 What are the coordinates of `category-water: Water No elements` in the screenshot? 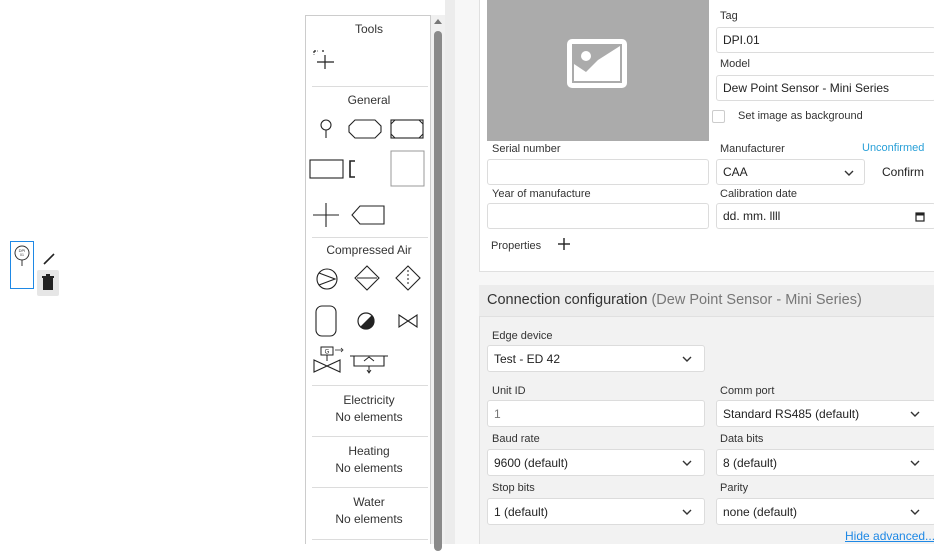 It's located at (368, 511).